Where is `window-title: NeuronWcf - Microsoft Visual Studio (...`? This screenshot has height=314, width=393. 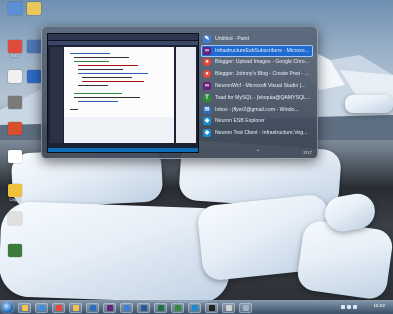 window-title: NeuronWcf - Microsoft Visual Studio (... is located at coordinates (260, 86).